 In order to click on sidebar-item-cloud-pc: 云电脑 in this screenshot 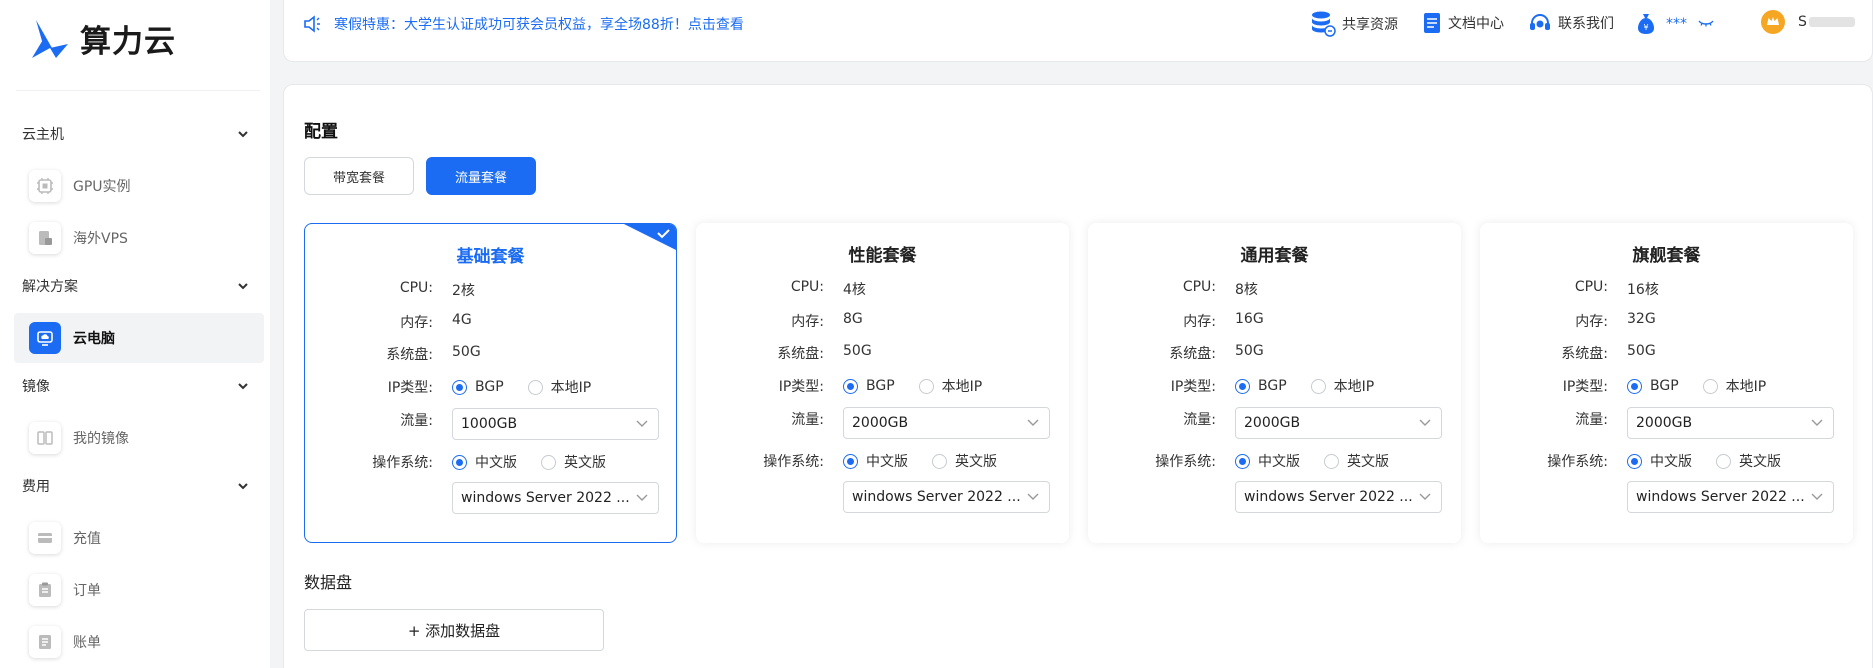, I will do `click(139, 338)`.